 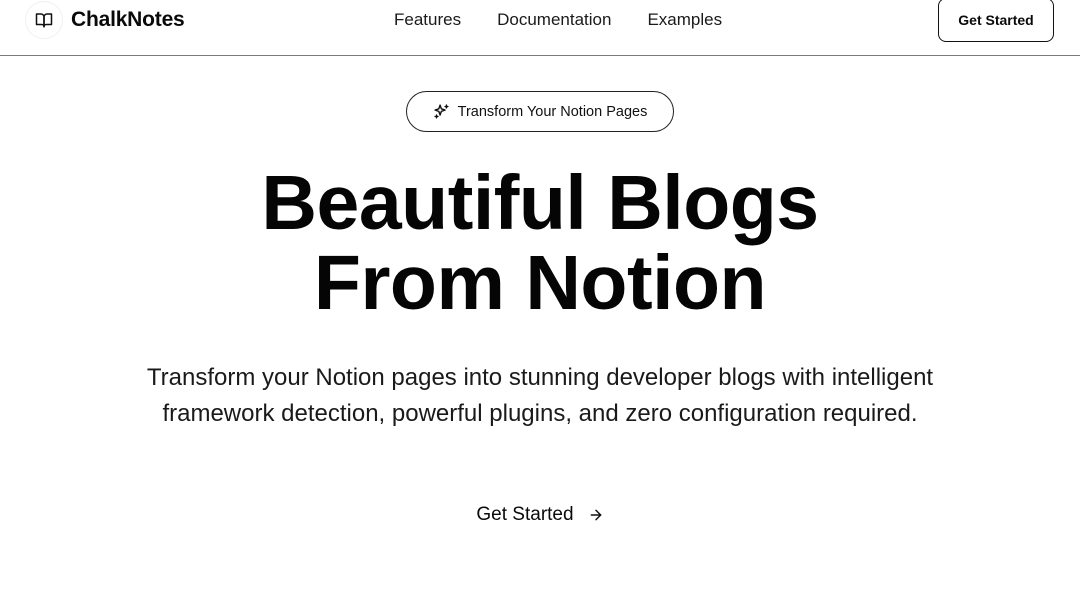 I want to click on hero-get-started-button: Get Started, so click(x=540, y=515).